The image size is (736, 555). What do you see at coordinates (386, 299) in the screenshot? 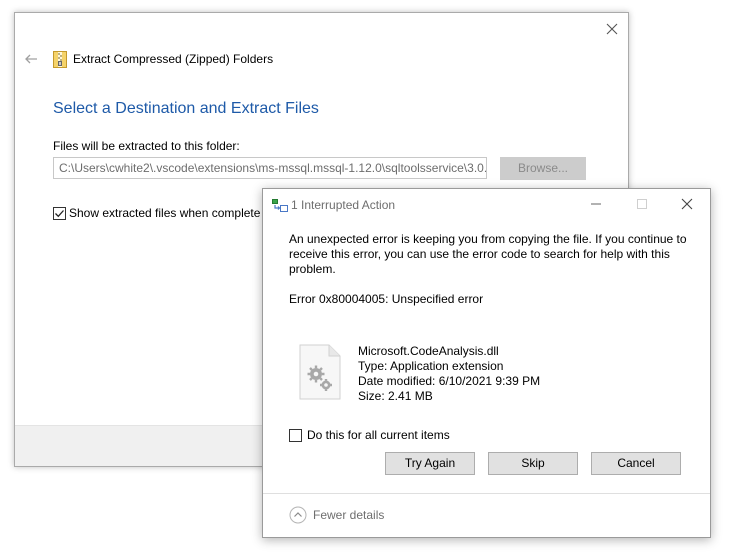
I see `error-code: Error 0x80004005: Unspecified error` at bounding box center [386, 299].